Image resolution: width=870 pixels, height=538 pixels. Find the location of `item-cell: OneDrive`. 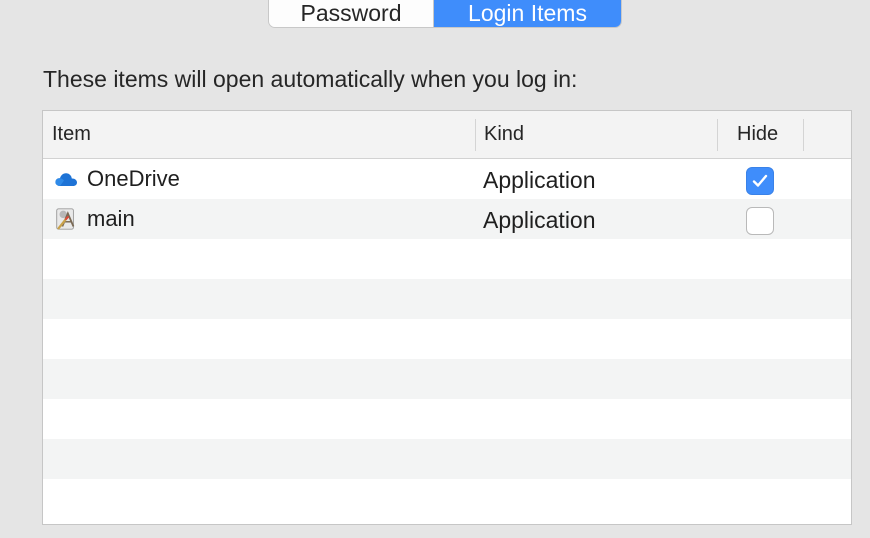

item-cell: OneDrive is located at coordinates (116, 179).